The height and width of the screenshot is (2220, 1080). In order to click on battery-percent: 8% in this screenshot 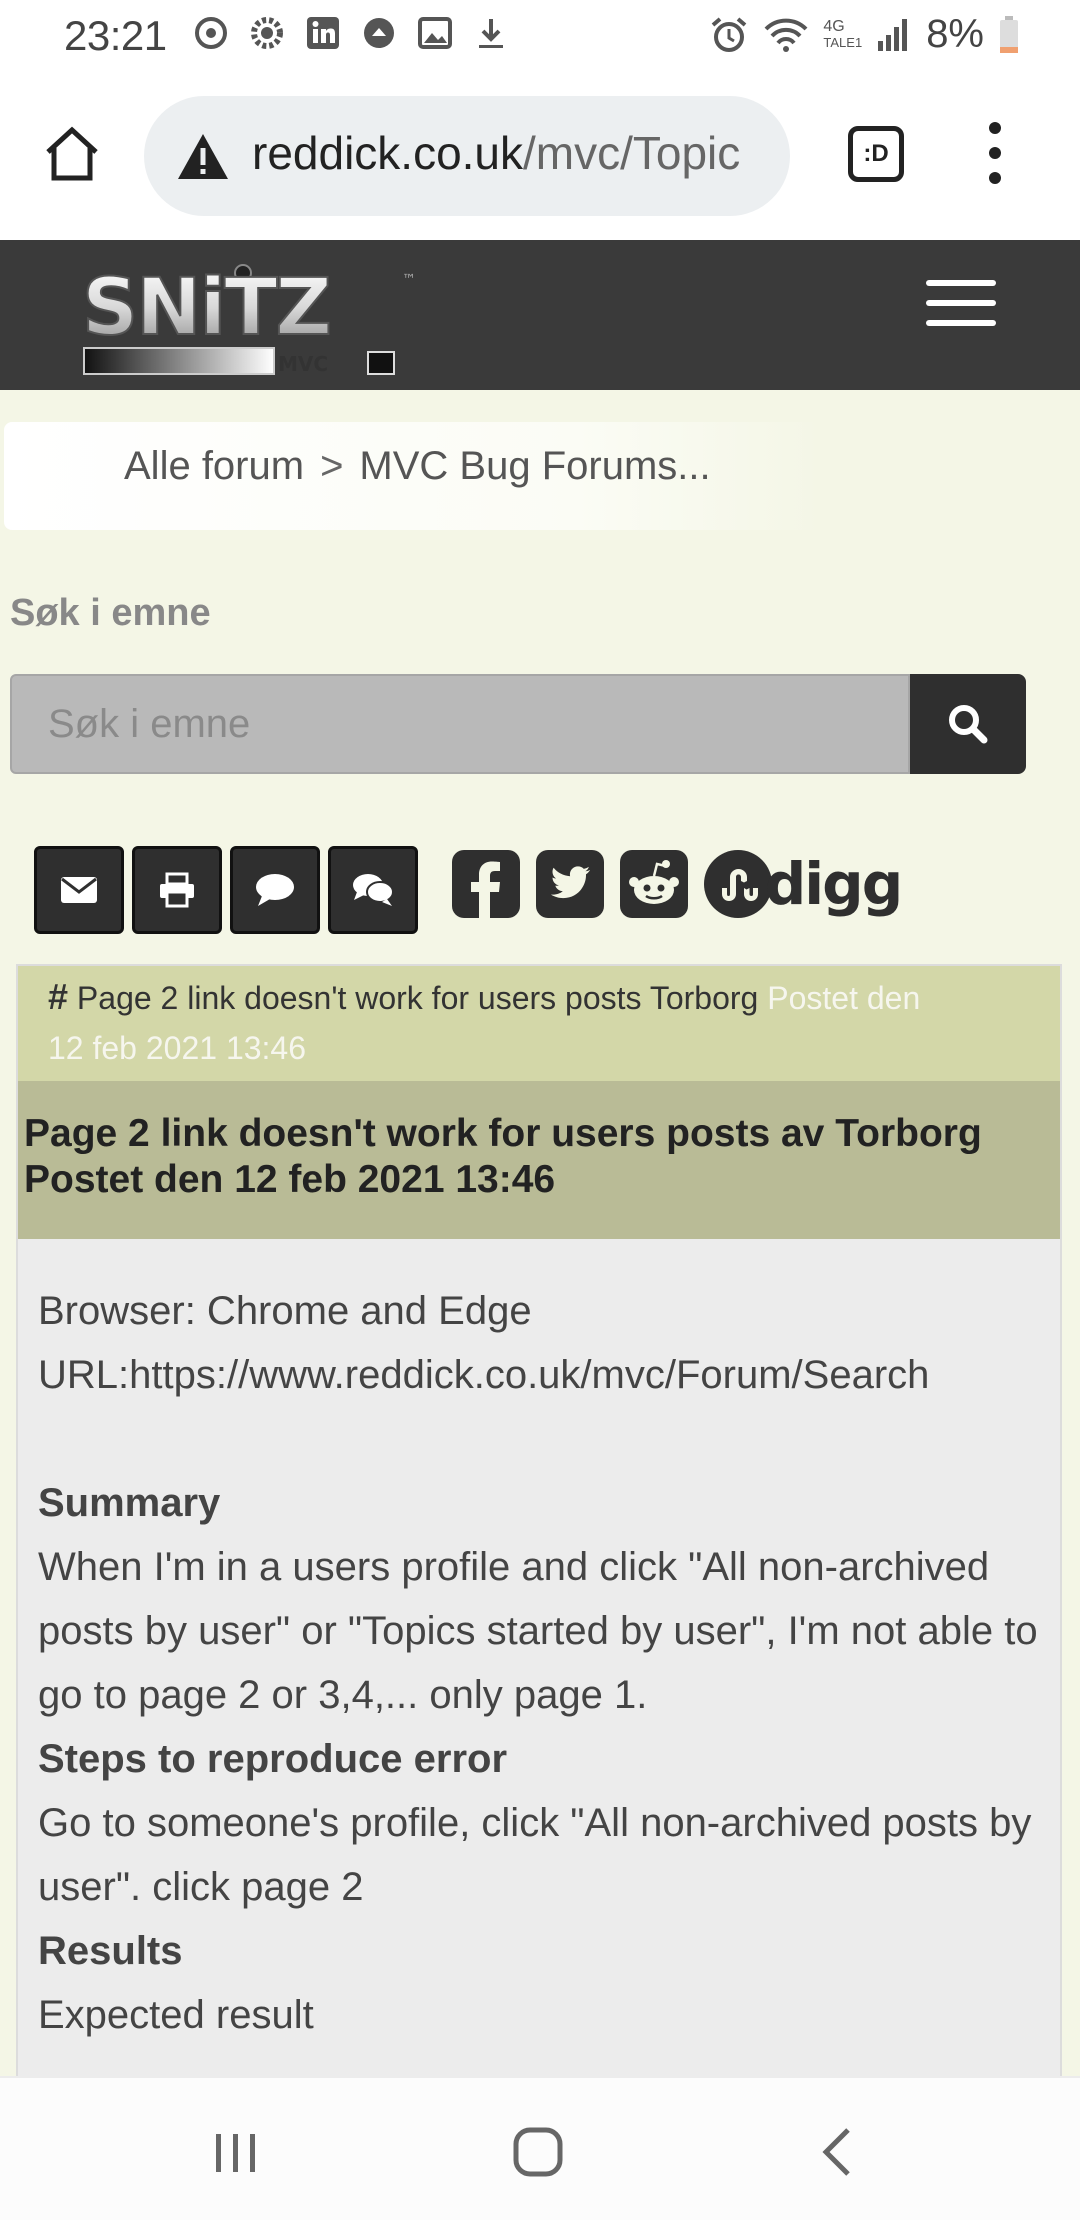, I will do `click(955, 34)`.